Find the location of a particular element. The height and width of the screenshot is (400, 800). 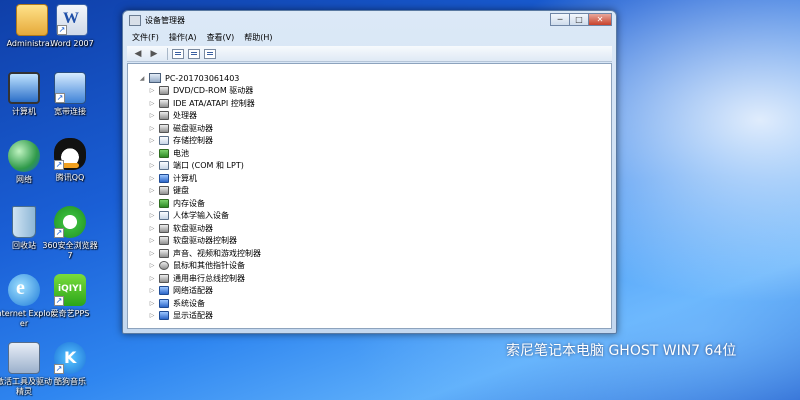

toolbar-separator is located at coordinates (167, 53).